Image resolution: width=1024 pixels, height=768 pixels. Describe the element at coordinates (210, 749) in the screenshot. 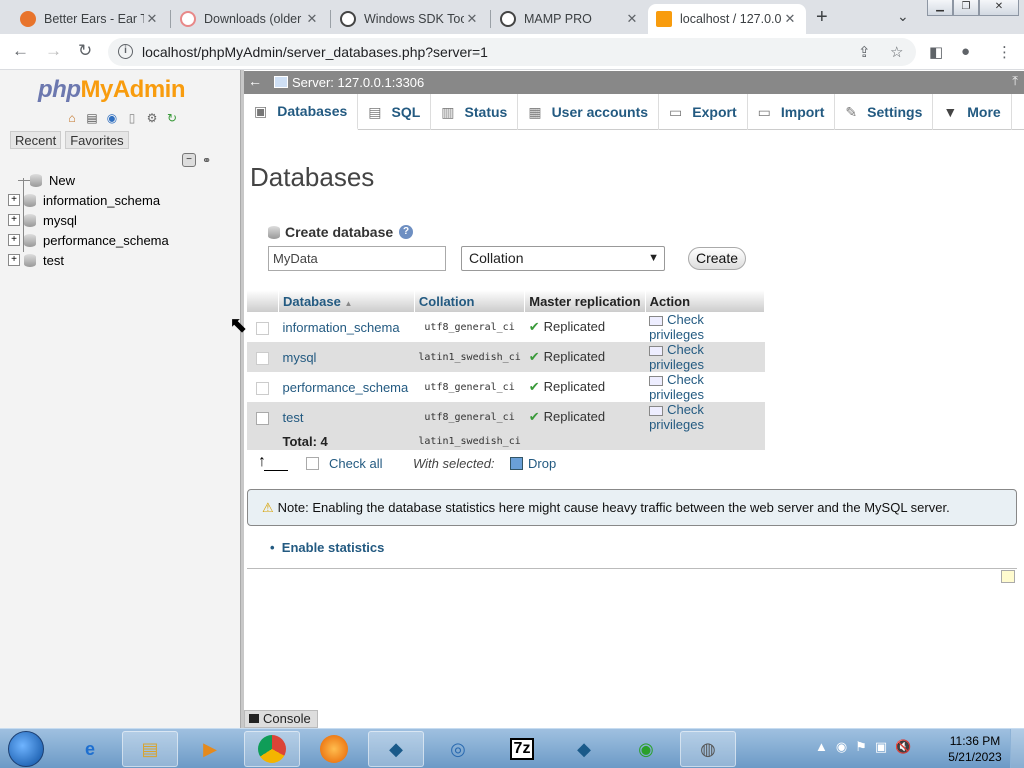

I see `media-player-icon: ▶` at that location.